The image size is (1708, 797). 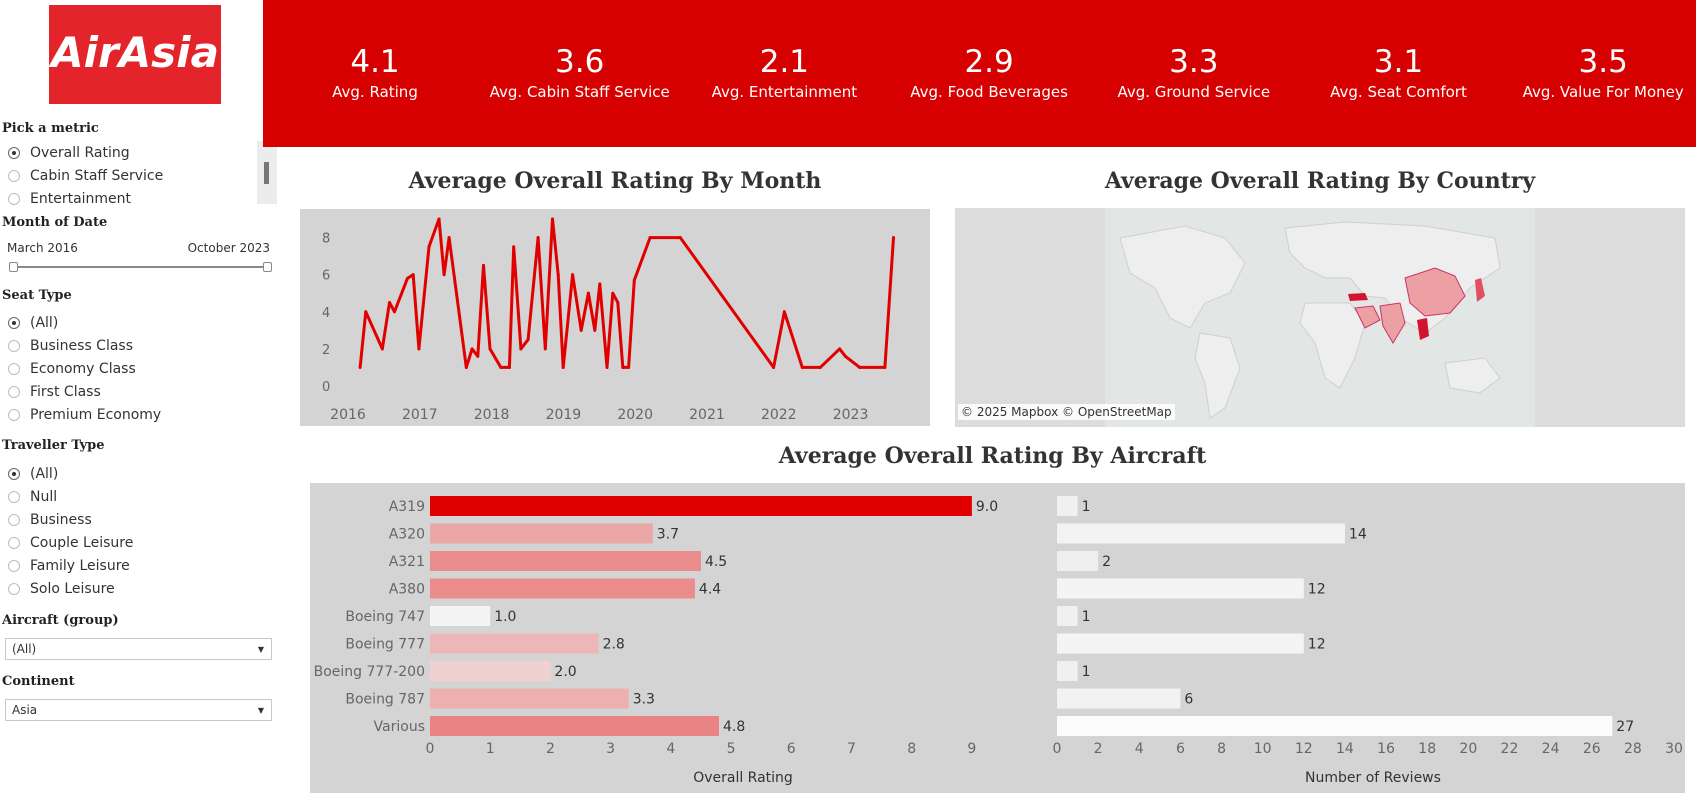 I want to click on seat-type-option: Economy Class, so click(x=72, y=369).